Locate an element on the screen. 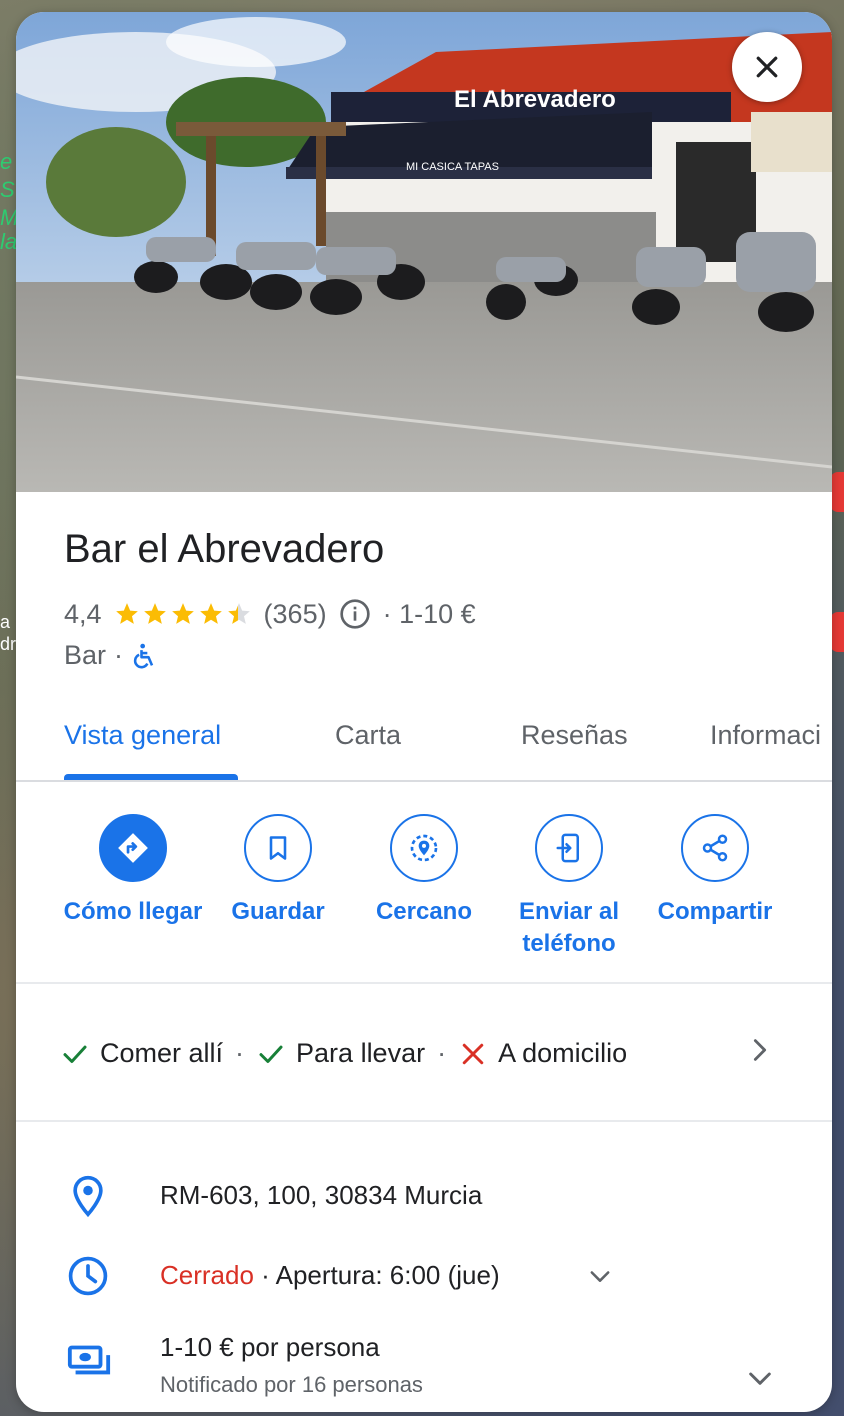 The height and width of the screenshot is (1416, 844). price-text: 1-10 € por persona is located at coordinates (270, 1347).